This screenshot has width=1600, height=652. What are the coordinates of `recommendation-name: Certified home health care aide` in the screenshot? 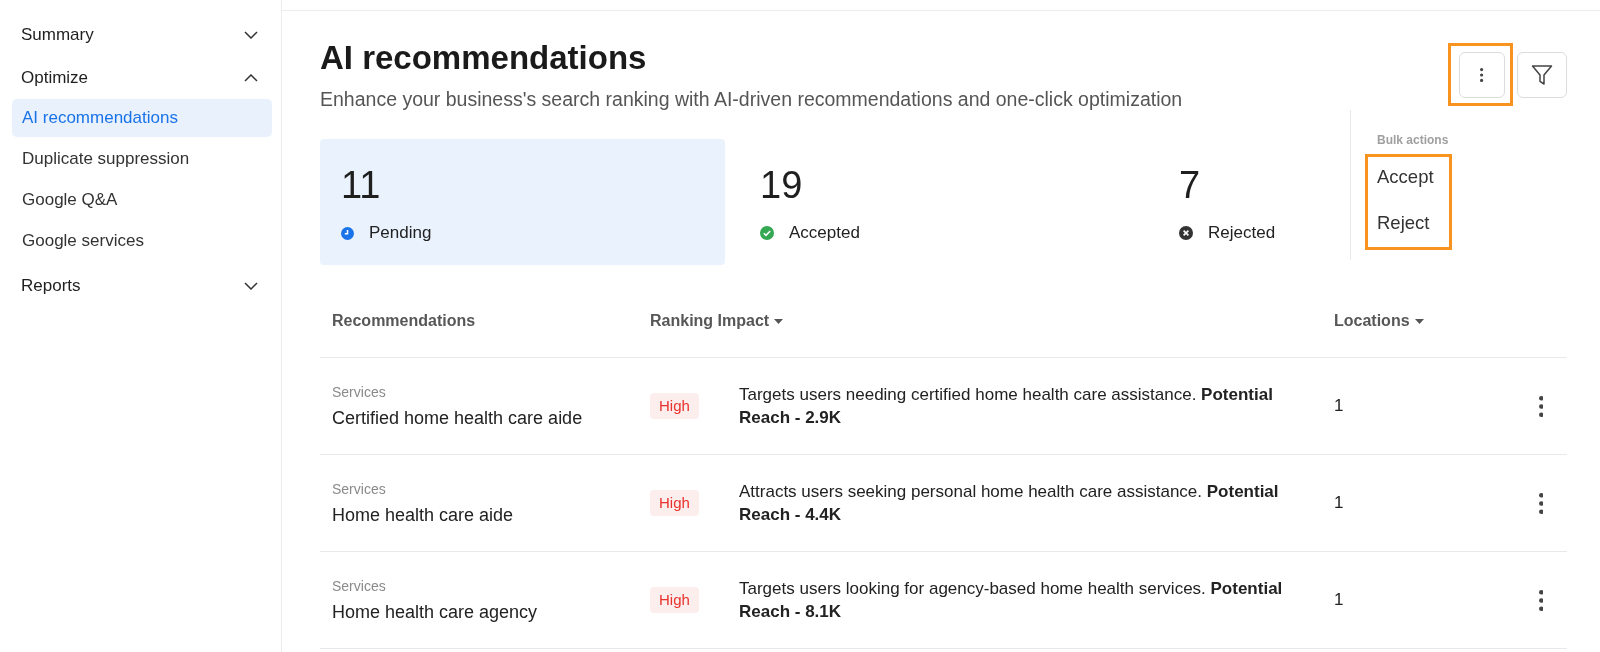 It's located at (457, 418).